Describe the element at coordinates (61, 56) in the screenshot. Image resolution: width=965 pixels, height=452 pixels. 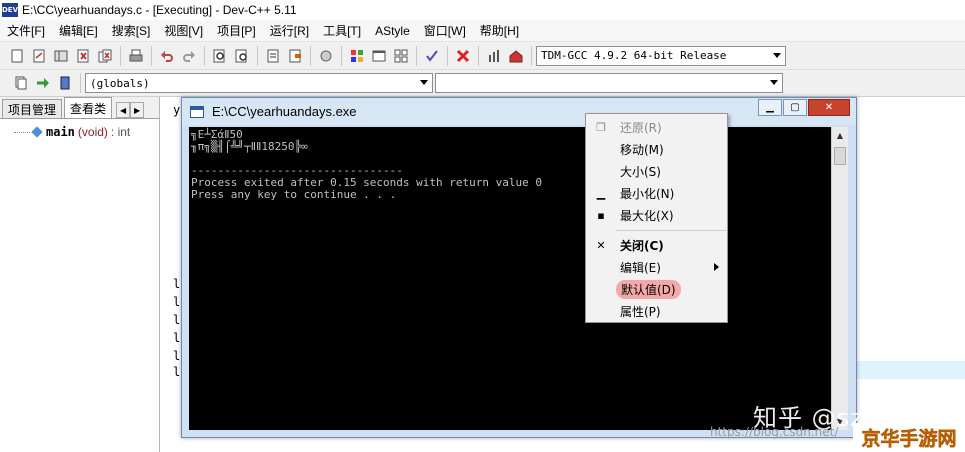
I see `save-button` at that location.